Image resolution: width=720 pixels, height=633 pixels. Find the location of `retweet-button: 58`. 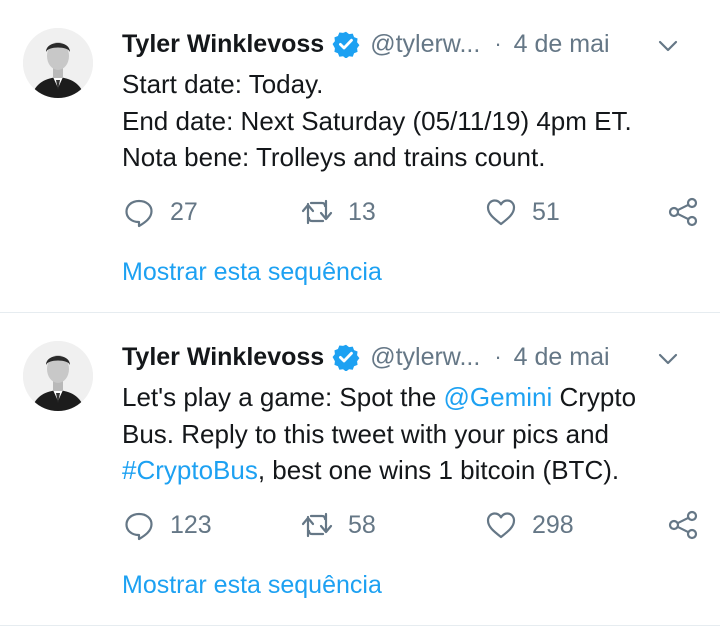

retweet-button: 58 is located at coordinates (338, 525).